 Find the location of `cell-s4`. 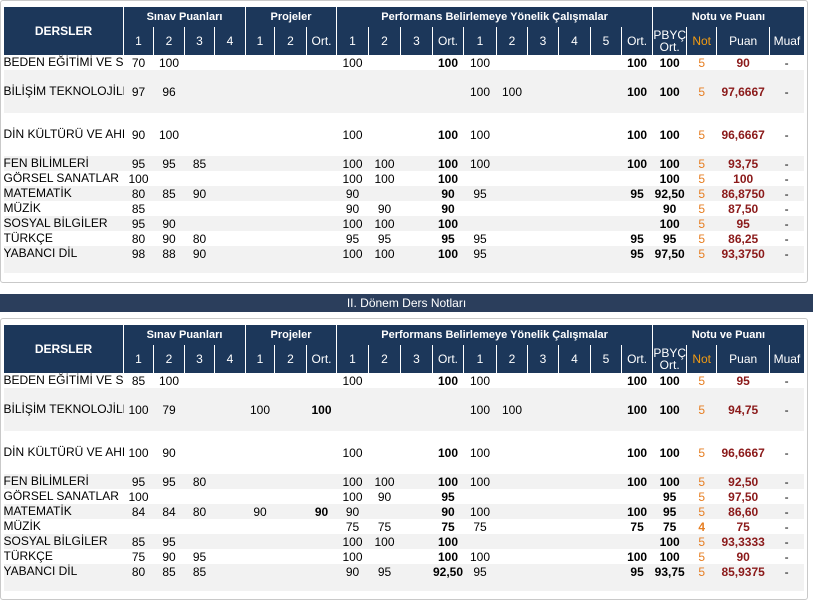

cell-s4 is located at coordinates (230, 409).